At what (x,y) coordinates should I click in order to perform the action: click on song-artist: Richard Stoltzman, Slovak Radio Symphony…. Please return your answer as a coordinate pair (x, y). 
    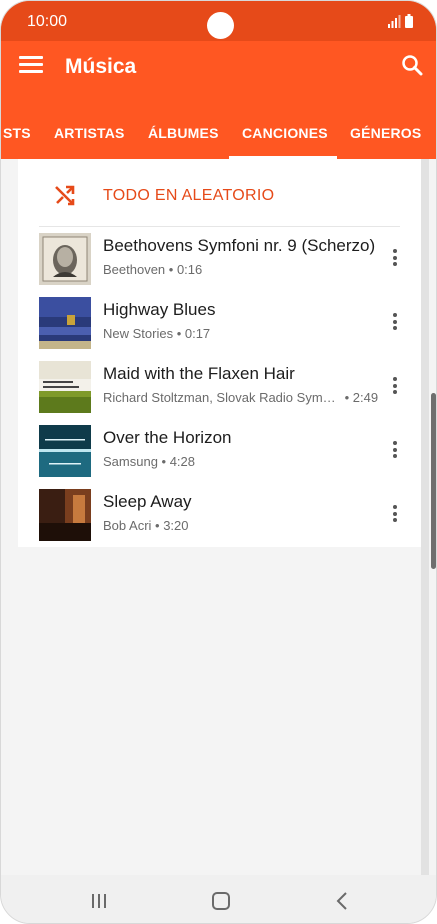
    Looking at the image, I should click on (222, 397).